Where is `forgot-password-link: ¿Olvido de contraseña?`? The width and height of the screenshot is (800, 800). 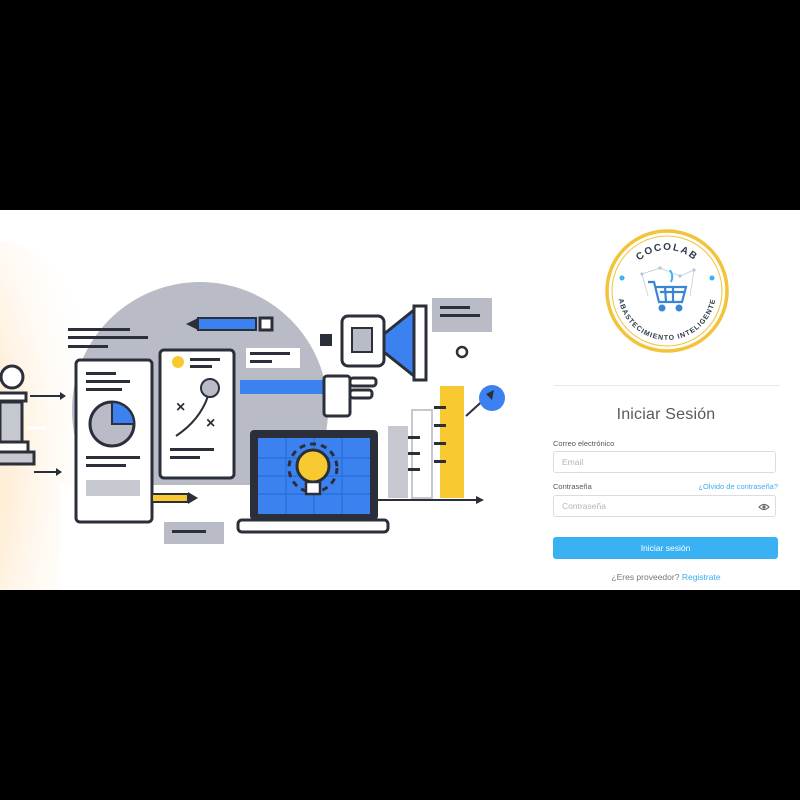 forgot-password-link: ¿Olvido de contraseña? is located at coordinates (738, 486).